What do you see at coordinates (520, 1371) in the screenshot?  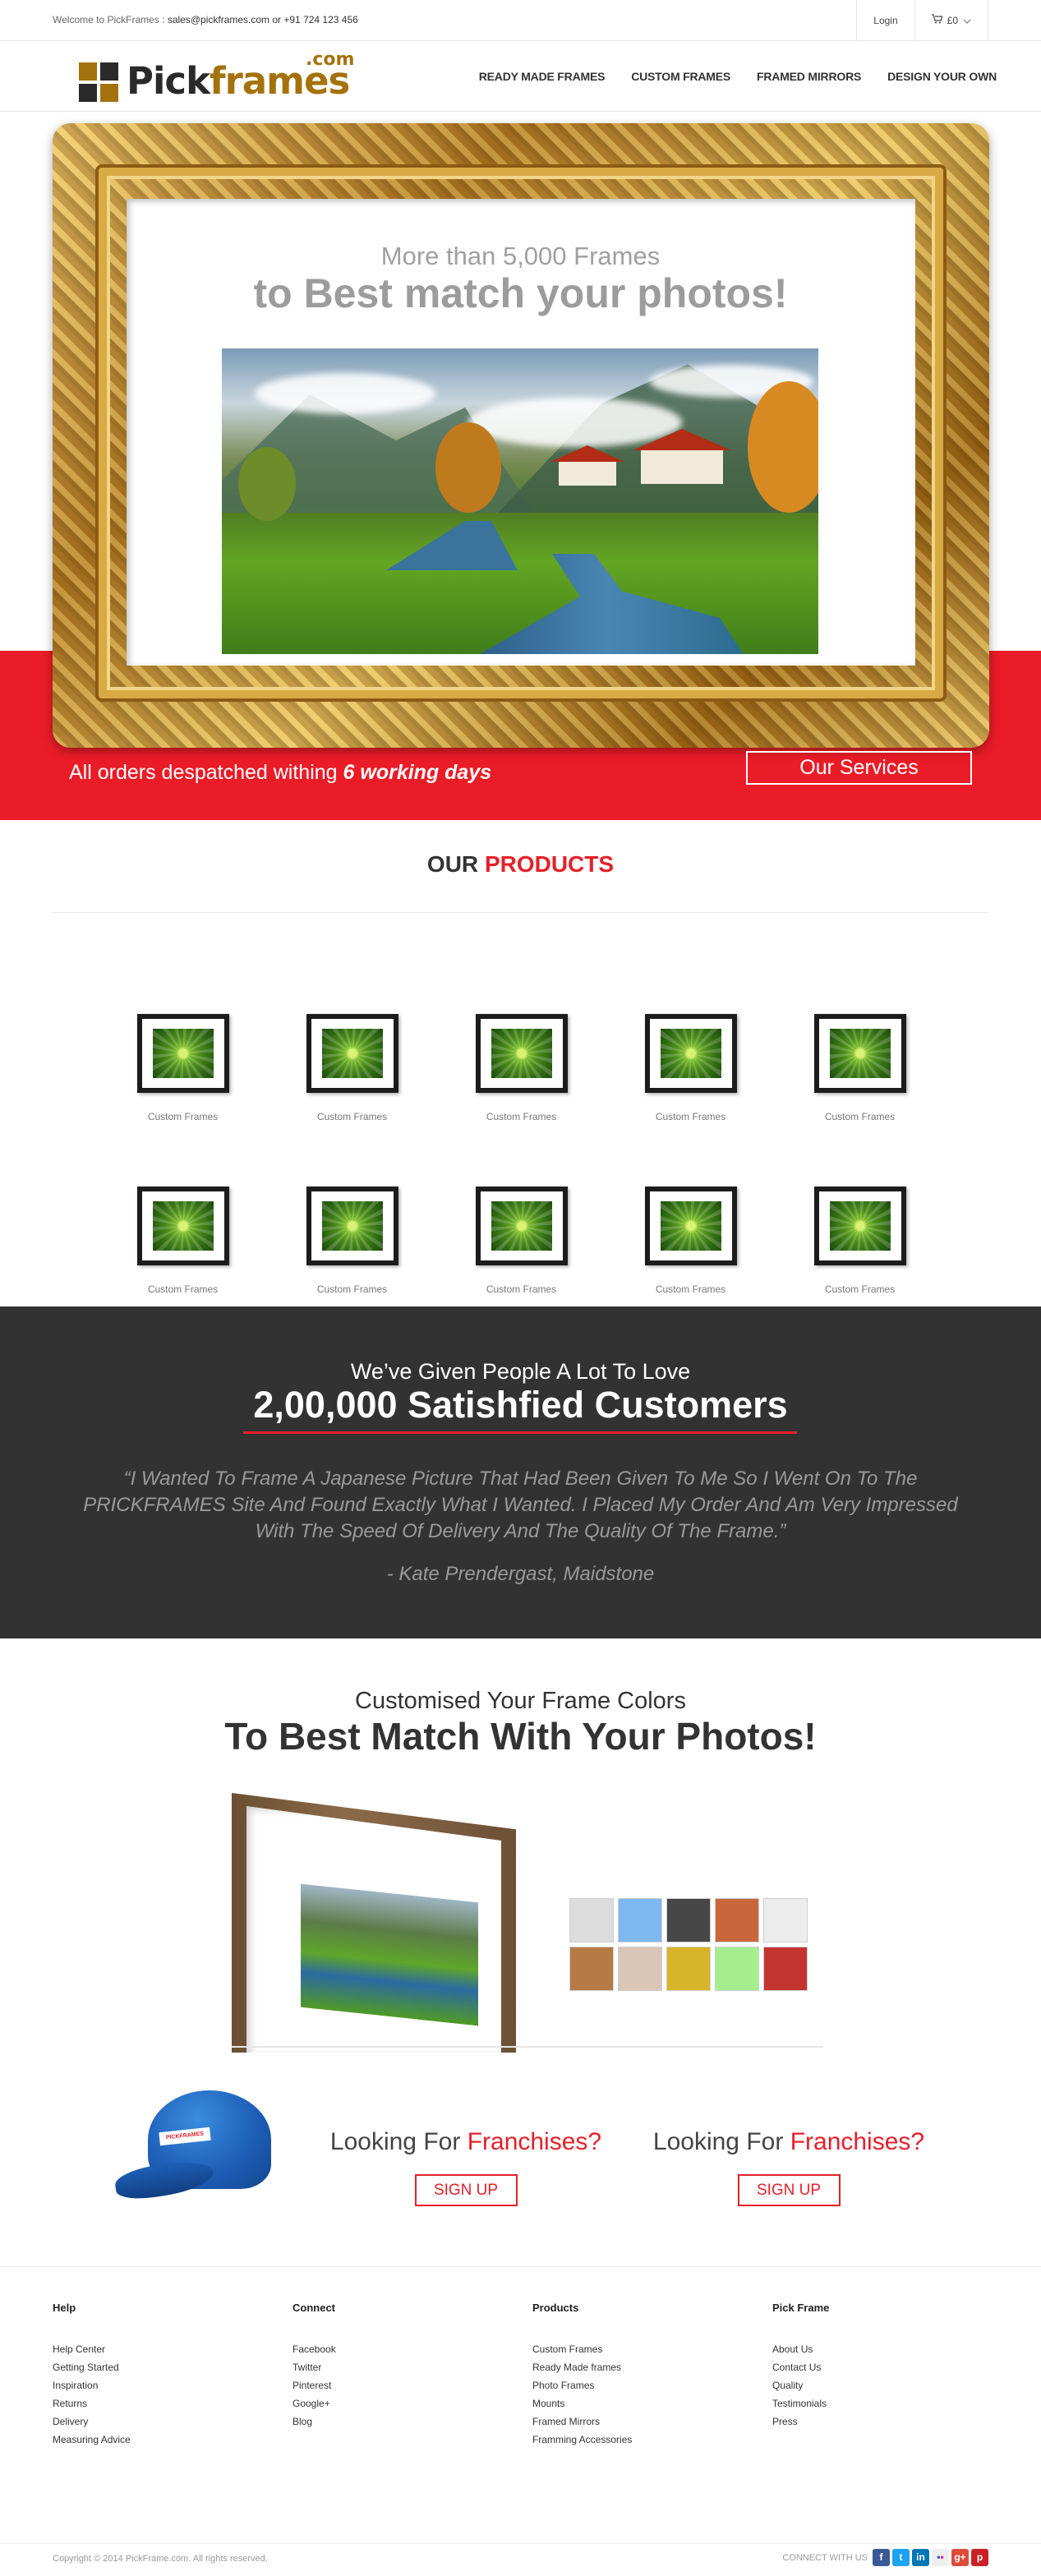 I see `testimonial-lead: We’ve Given People A Lot To Love` at bounding box center [520, 1371].